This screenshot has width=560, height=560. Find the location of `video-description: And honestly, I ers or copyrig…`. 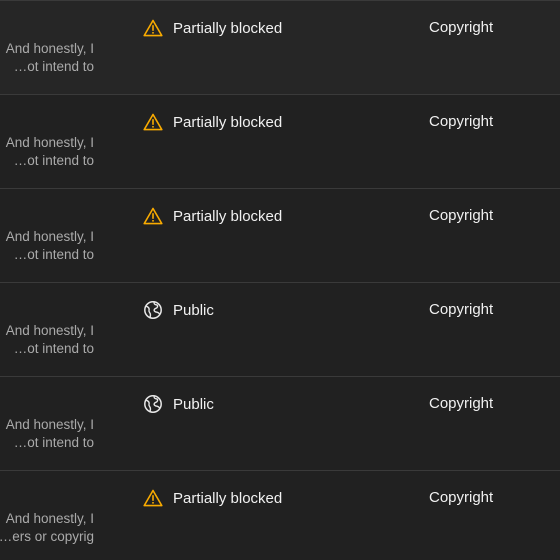

video-description: And honestly, I ers or copyrig… is located at coordinates (47, 528).